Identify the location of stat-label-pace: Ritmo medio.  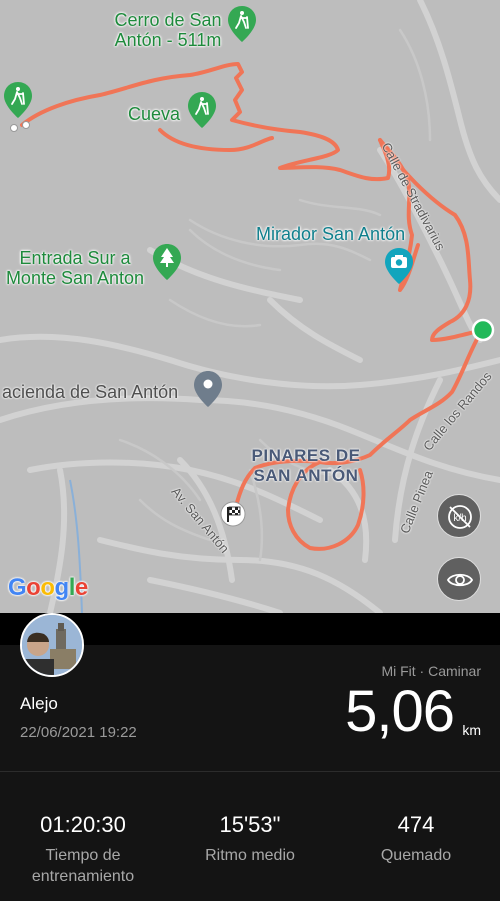
(250, 855).